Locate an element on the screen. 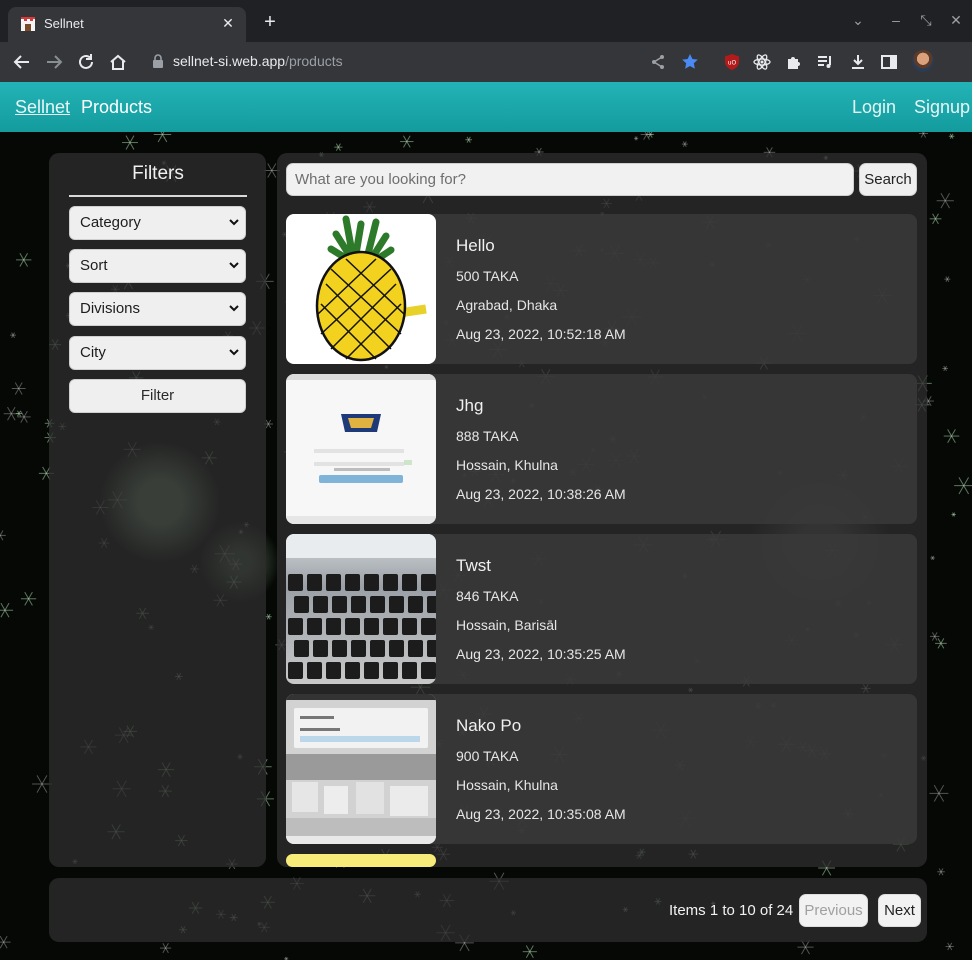 This screenshot has width=972, height=960. product-title: Hello is located at coordinates (475, 245).